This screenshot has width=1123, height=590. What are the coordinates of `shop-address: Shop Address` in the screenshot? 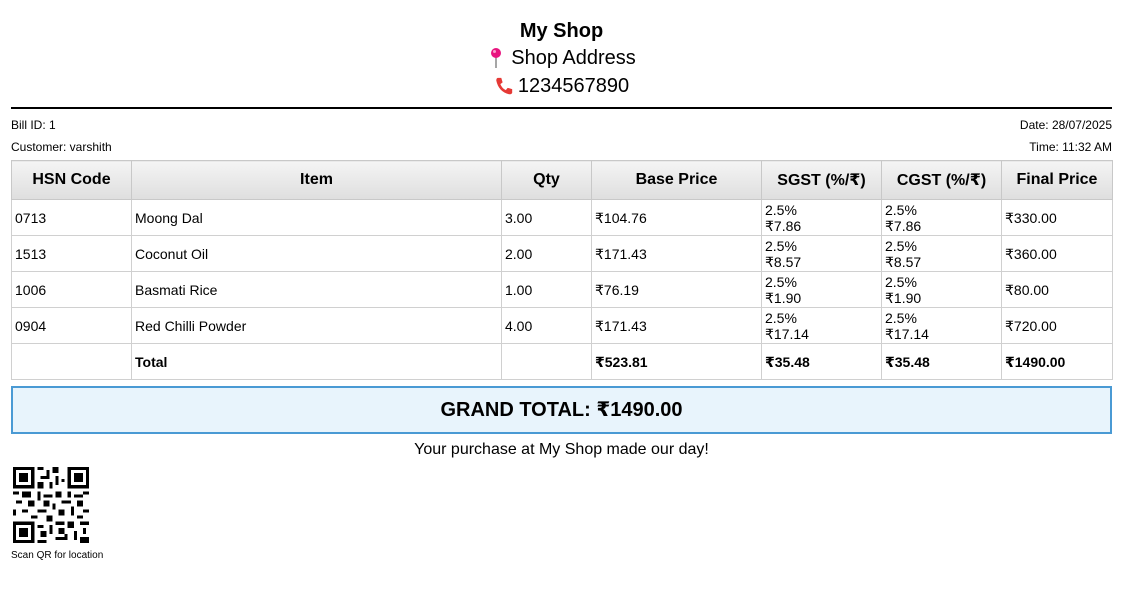 It's located at (573, 58).